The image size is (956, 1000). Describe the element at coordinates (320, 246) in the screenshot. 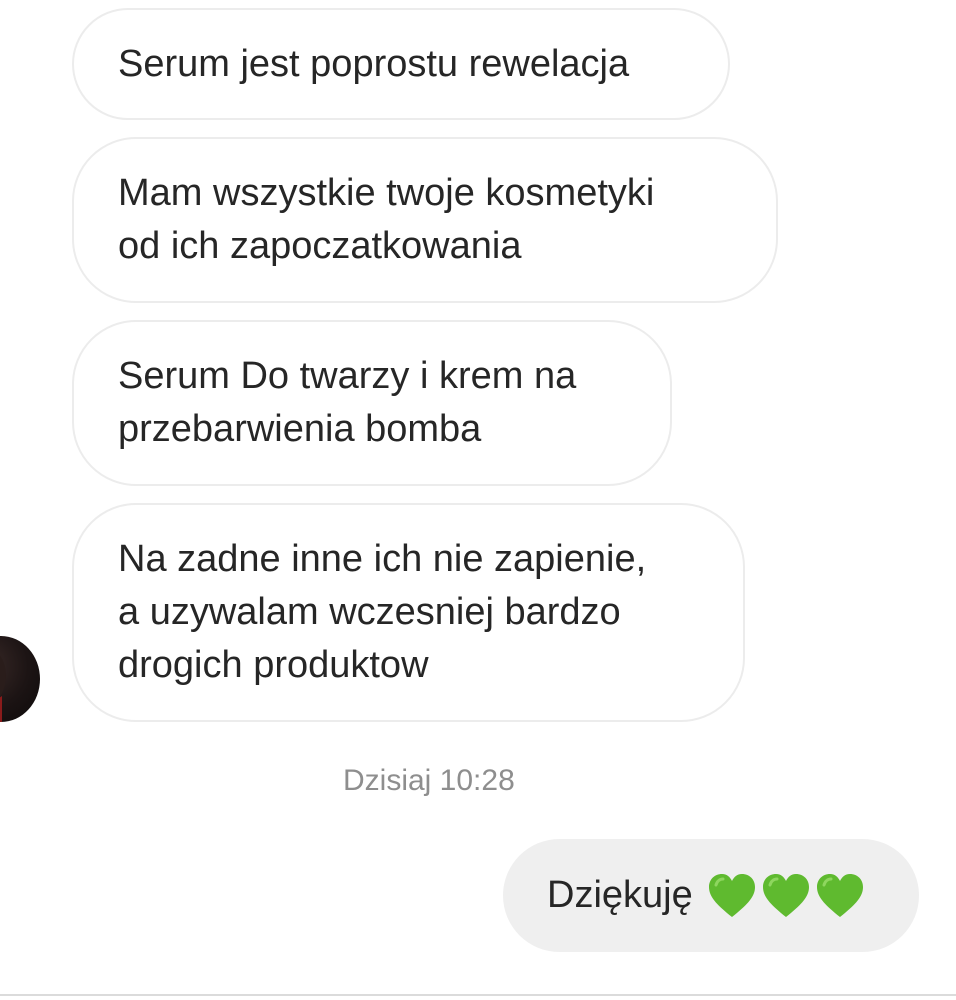

I see `message-text-line: od ich zapoczatkowania` at that location.